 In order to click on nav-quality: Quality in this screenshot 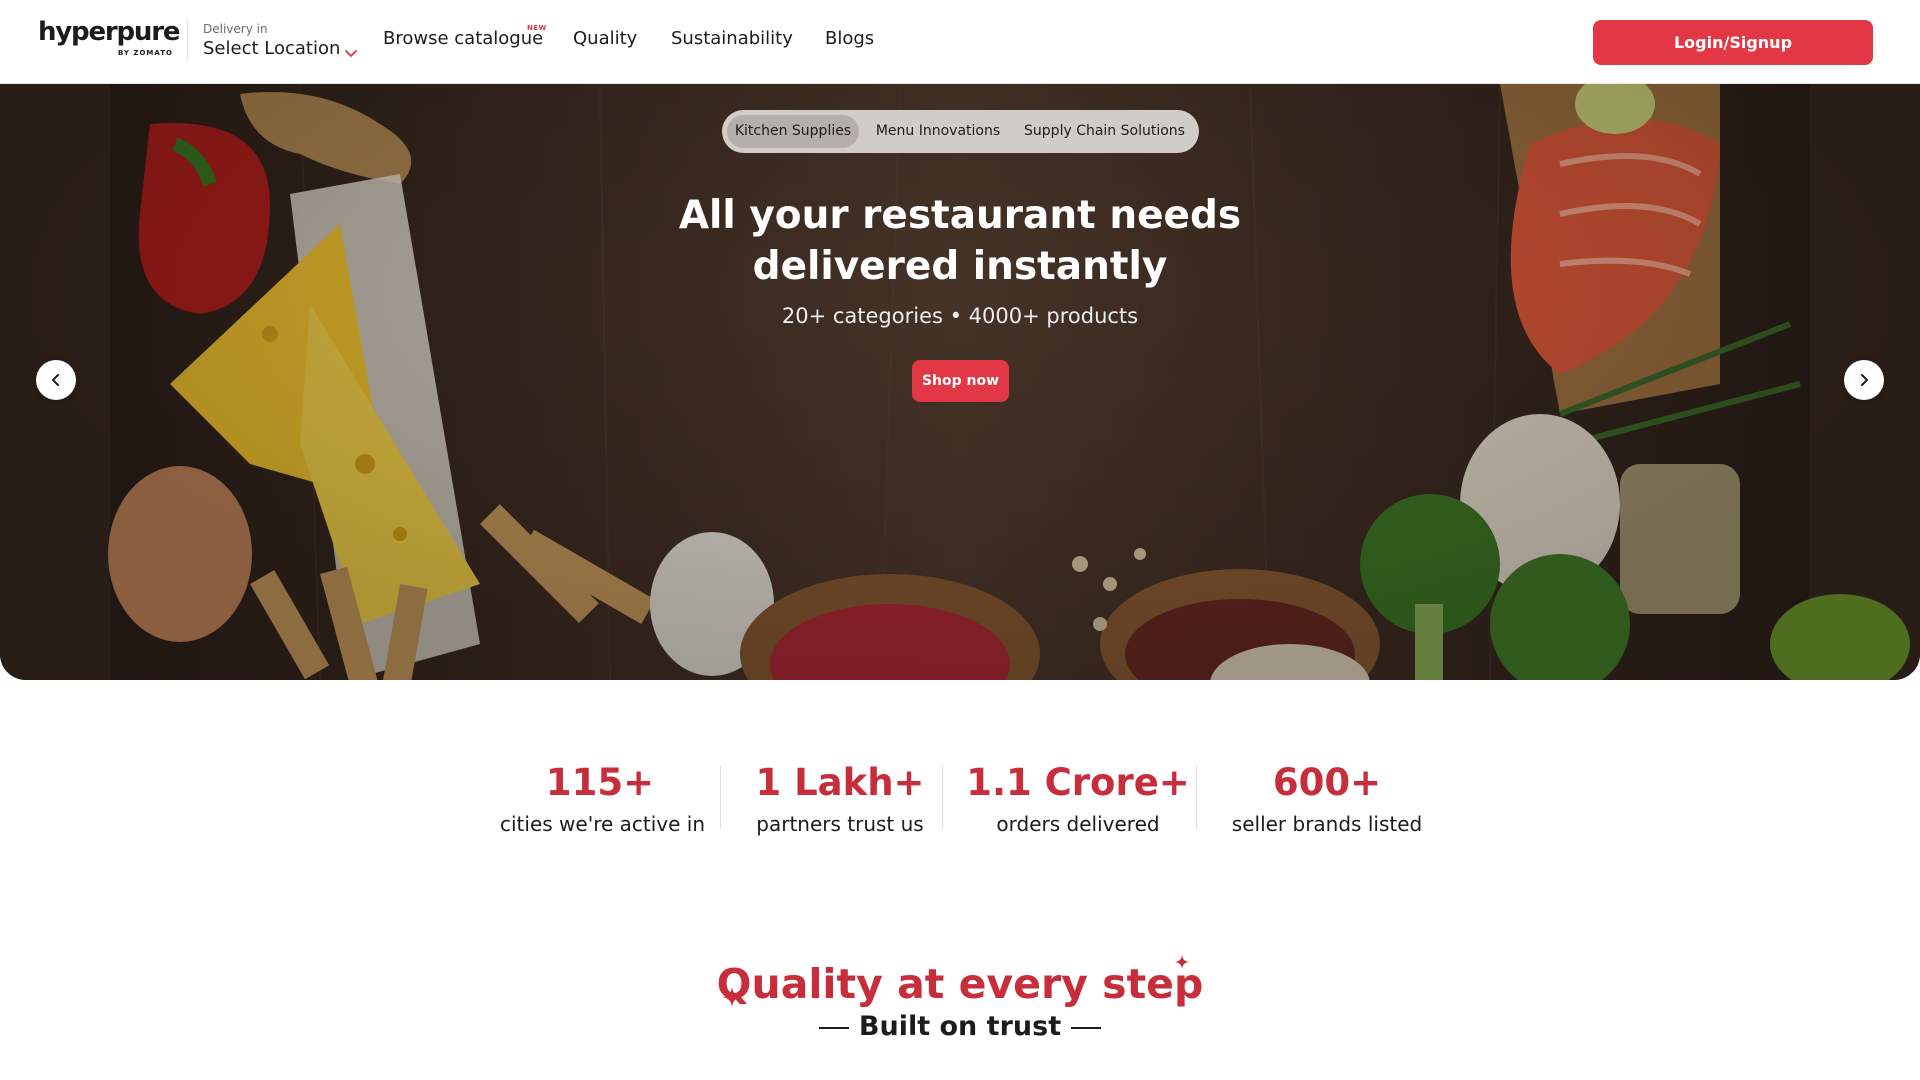, I will do `click(605, 38)`.